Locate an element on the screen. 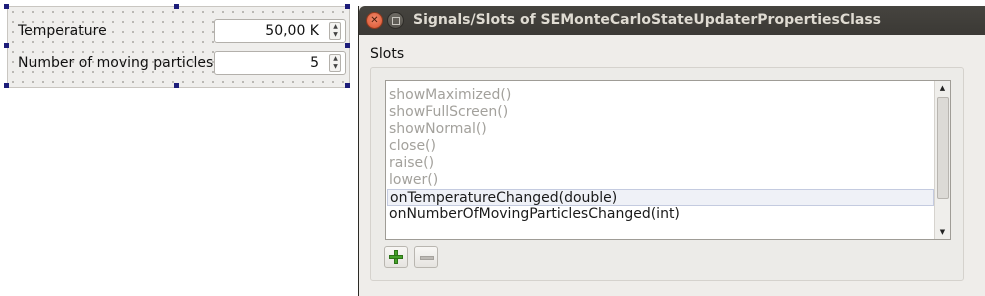 Image resolution: width=985 pixels, height=296 pixels. list-item: showNormal() is located at coordinates (660, 129).